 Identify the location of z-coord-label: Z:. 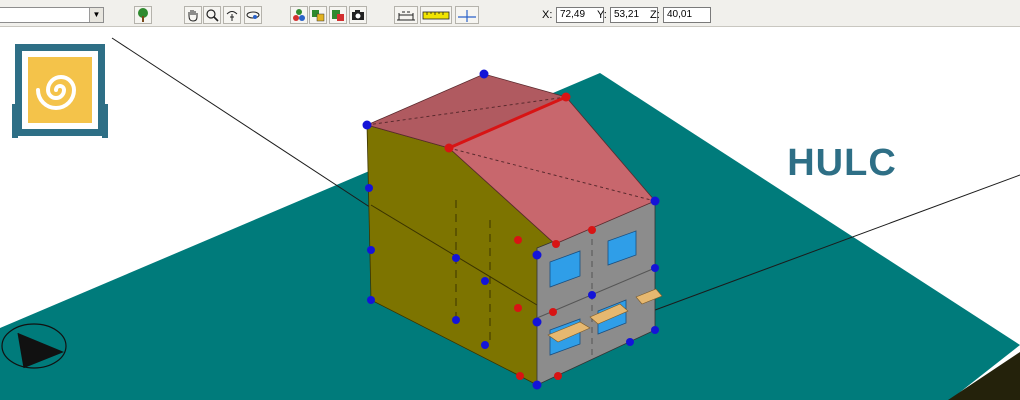
(655, 15).